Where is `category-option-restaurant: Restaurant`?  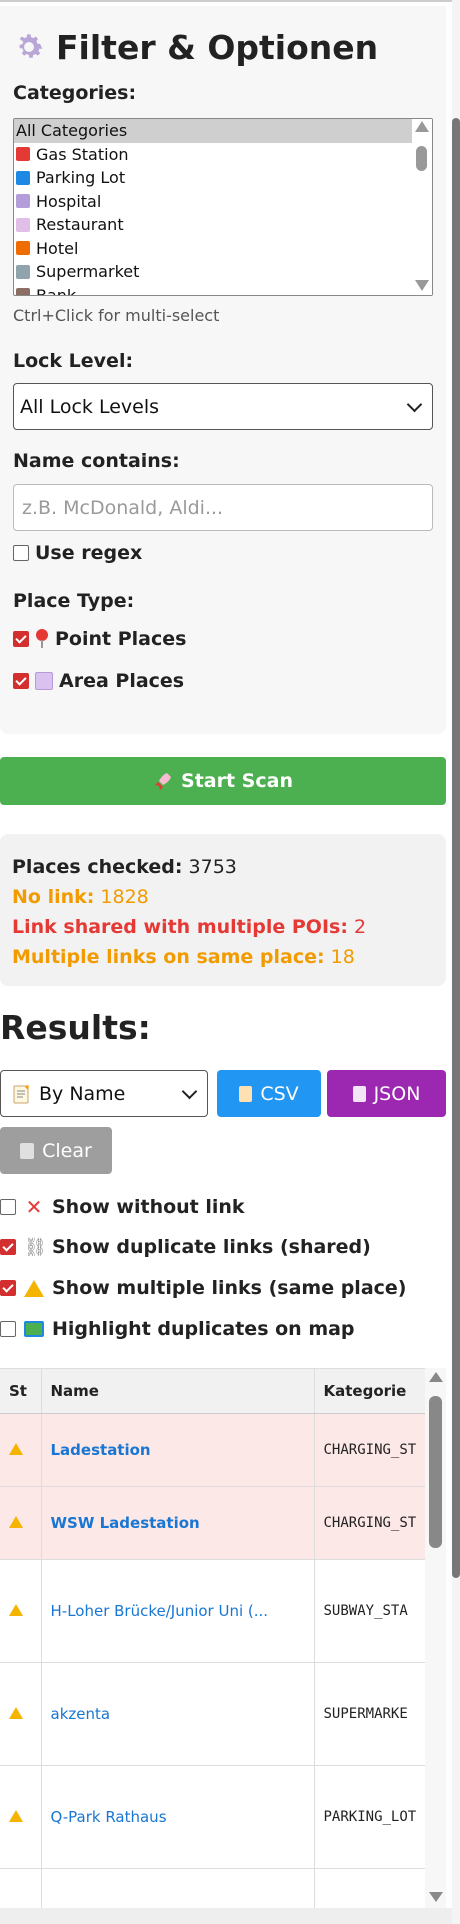 category-option-restaurant: Restaurant is located at coordinates (223, 225).